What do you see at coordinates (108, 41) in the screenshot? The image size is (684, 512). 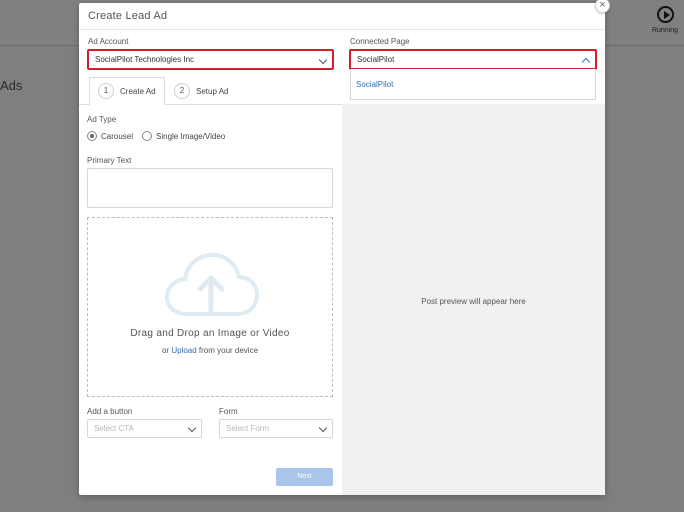 I see `ad-account-label: Ad Account` at bounding box center [108, 41].